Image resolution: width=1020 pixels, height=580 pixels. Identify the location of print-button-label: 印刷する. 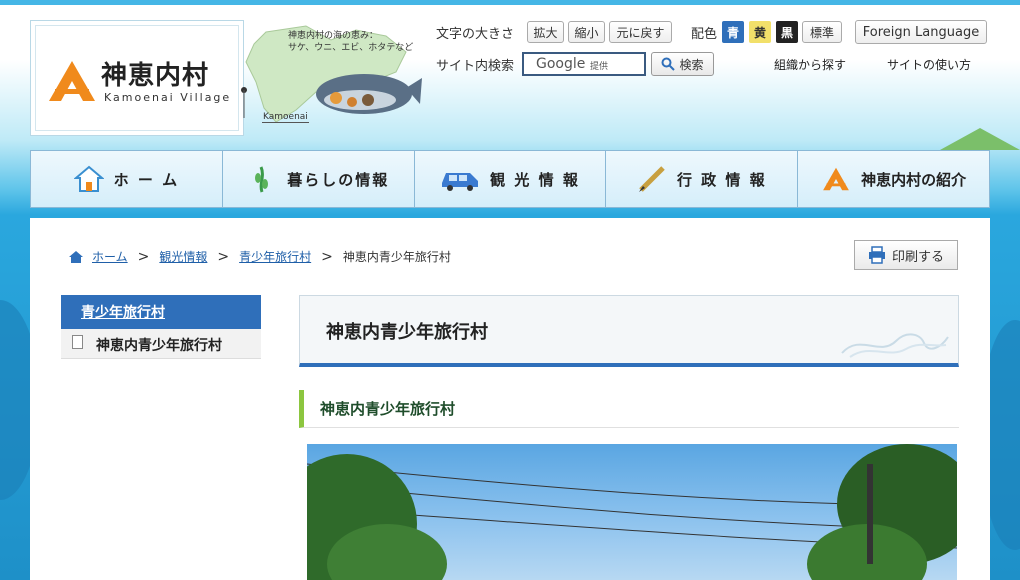
(917, 257).